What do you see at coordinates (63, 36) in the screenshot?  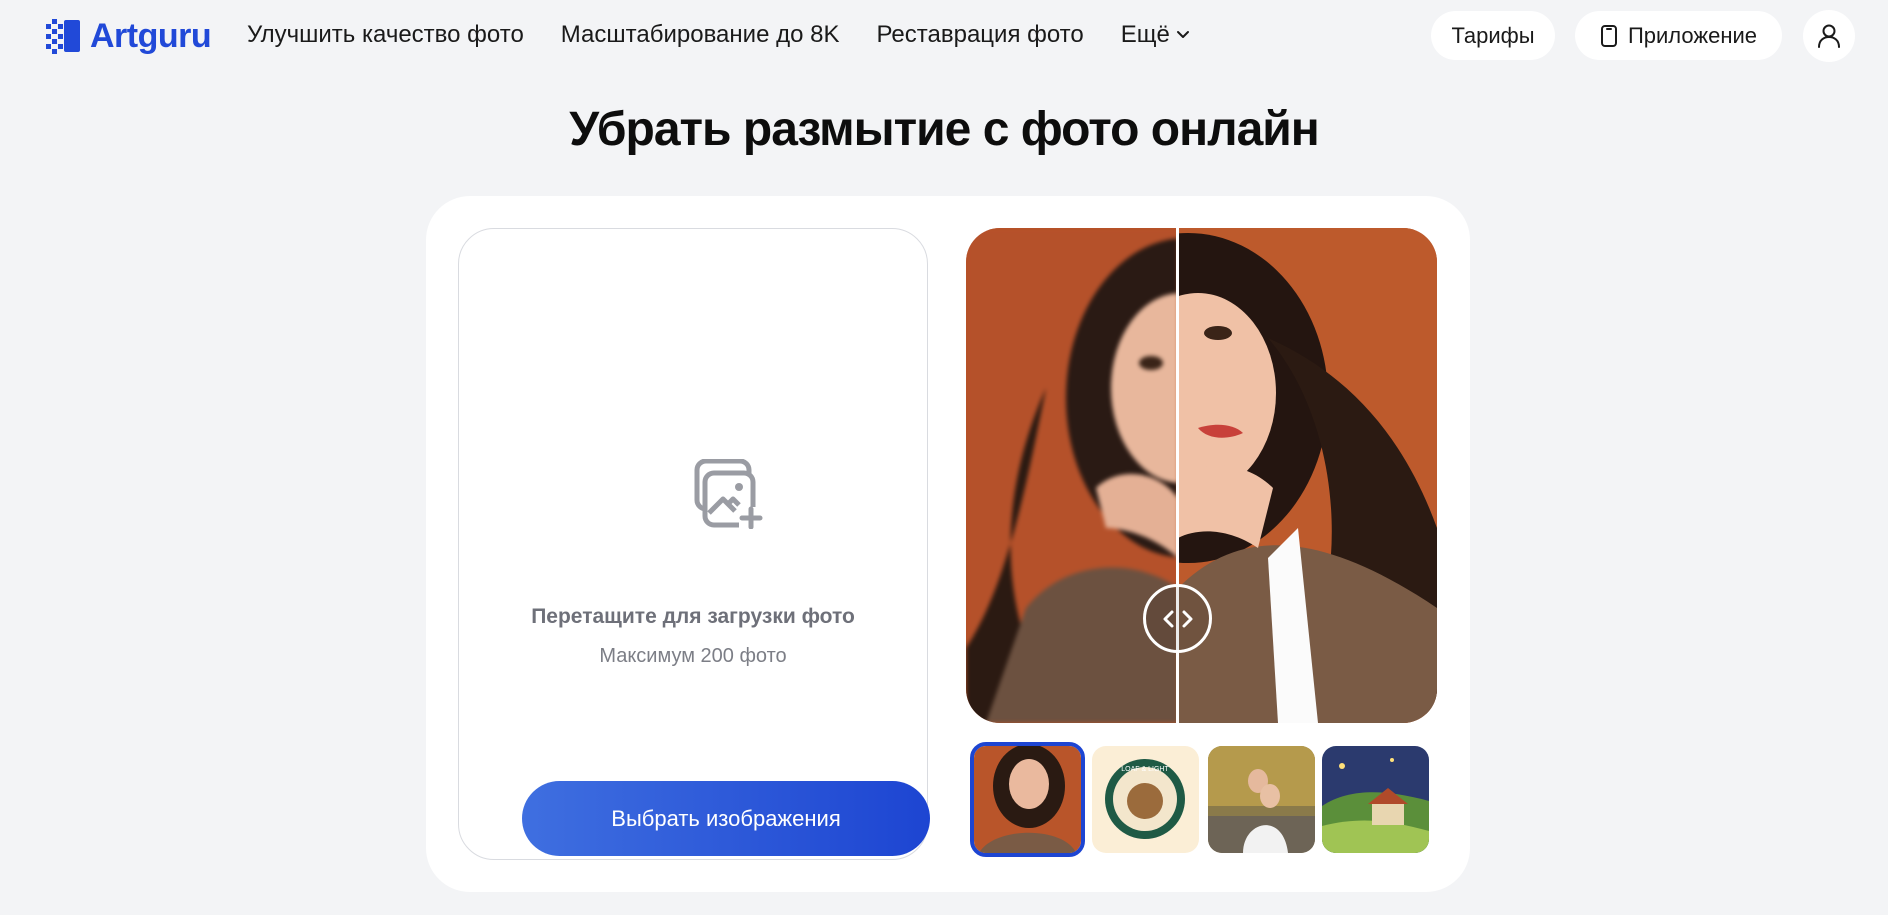 I see `artguru-logo-icon` at bounding box center [63, 36].